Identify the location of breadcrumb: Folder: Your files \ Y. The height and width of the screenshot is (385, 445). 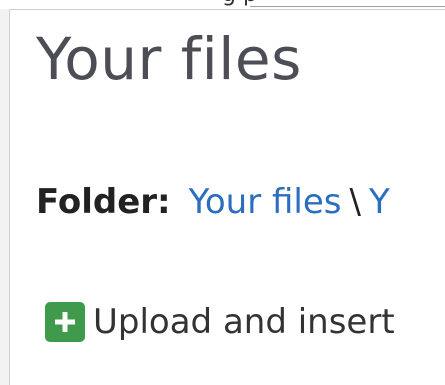
(213, 202).